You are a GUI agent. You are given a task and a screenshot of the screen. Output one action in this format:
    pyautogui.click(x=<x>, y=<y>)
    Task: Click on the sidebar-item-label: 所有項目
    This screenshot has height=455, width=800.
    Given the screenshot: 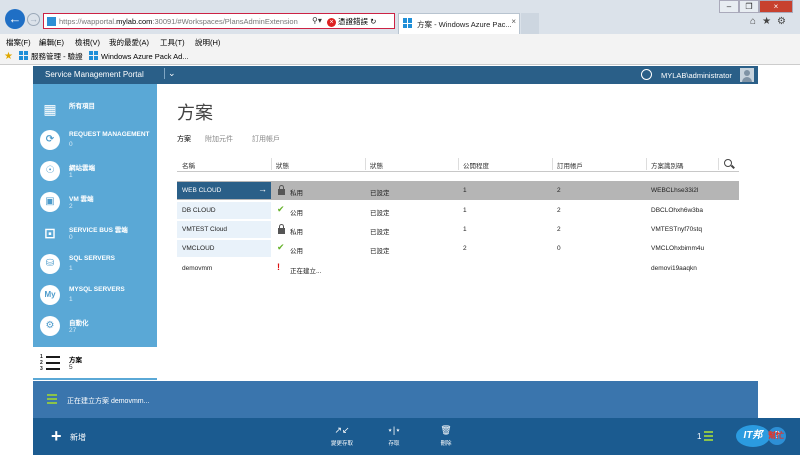 What is the action you would take?
    pyautogui.click(x=82, y=106)
    